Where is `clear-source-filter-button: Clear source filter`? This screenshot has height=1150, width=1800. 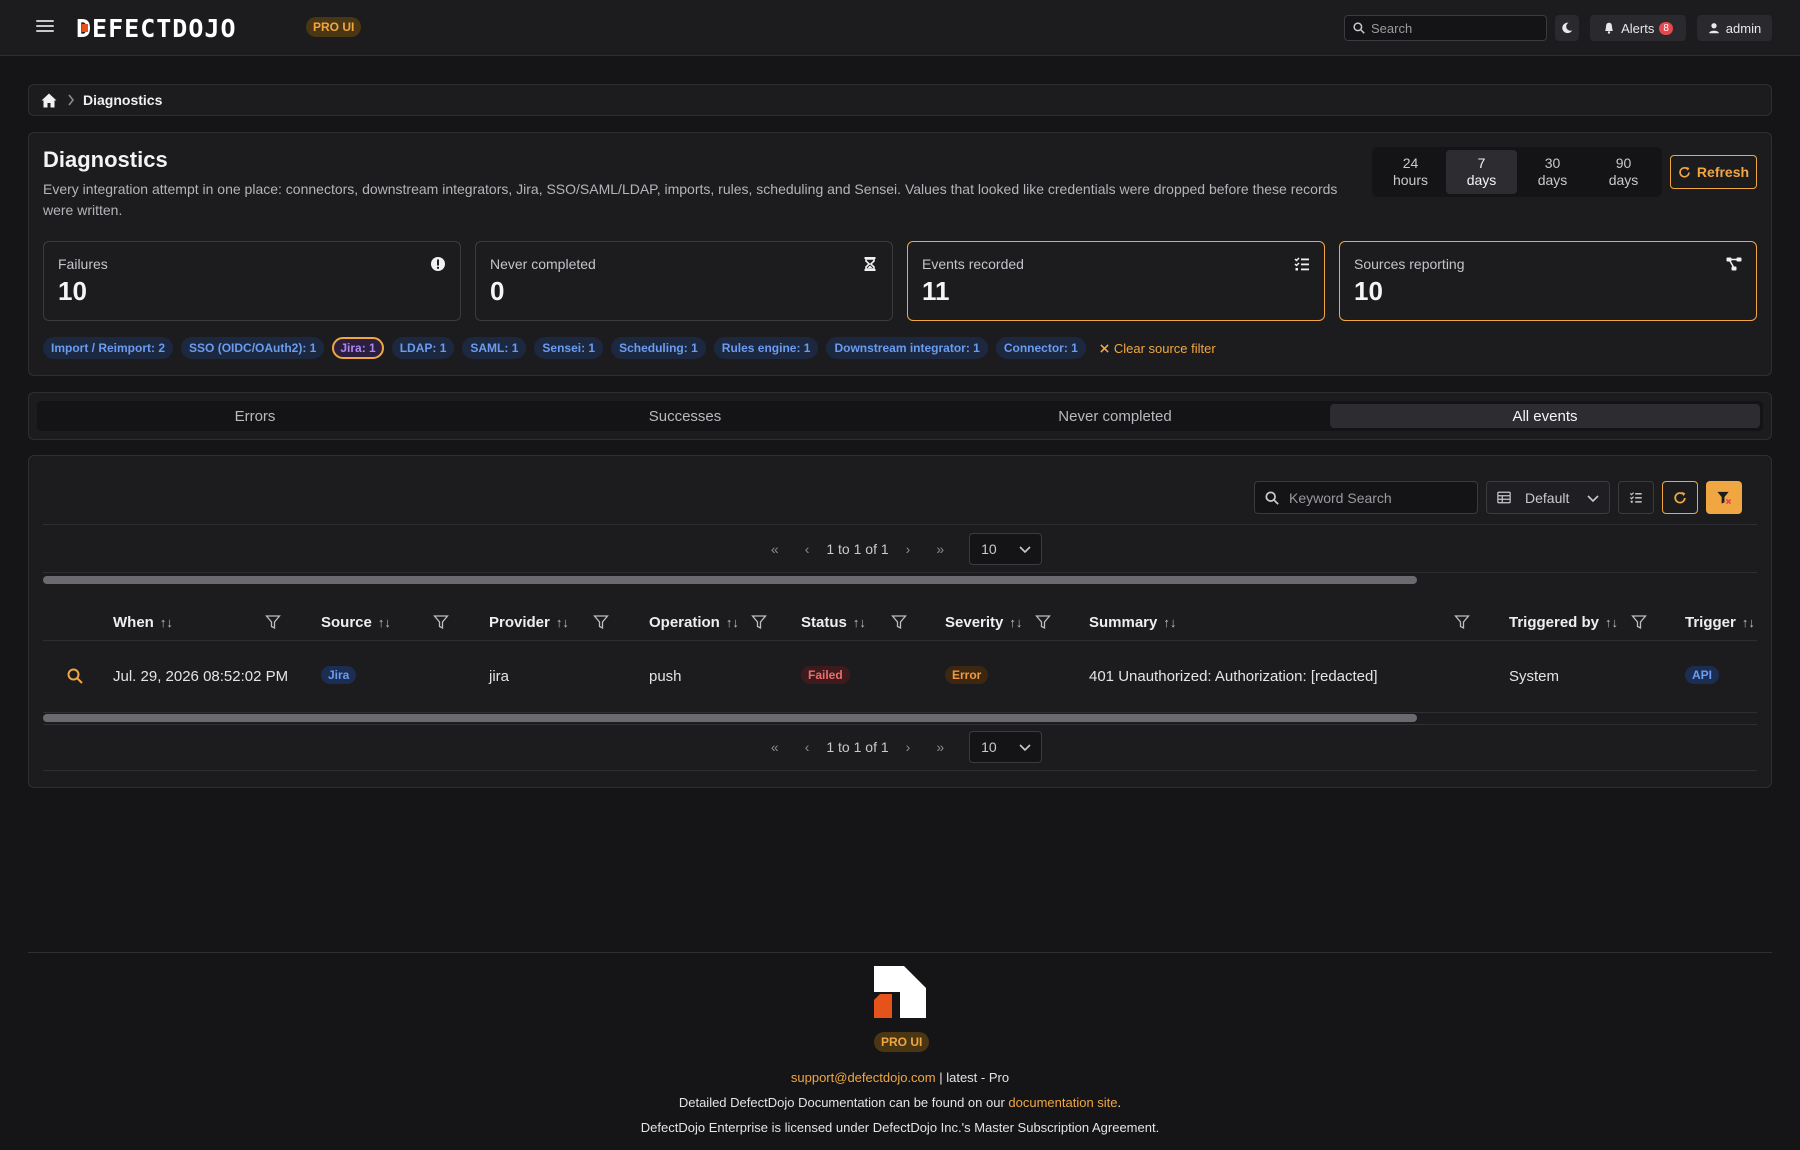
clear-source-filter-button: Clear source filter is located at coordinates (1158, 348).